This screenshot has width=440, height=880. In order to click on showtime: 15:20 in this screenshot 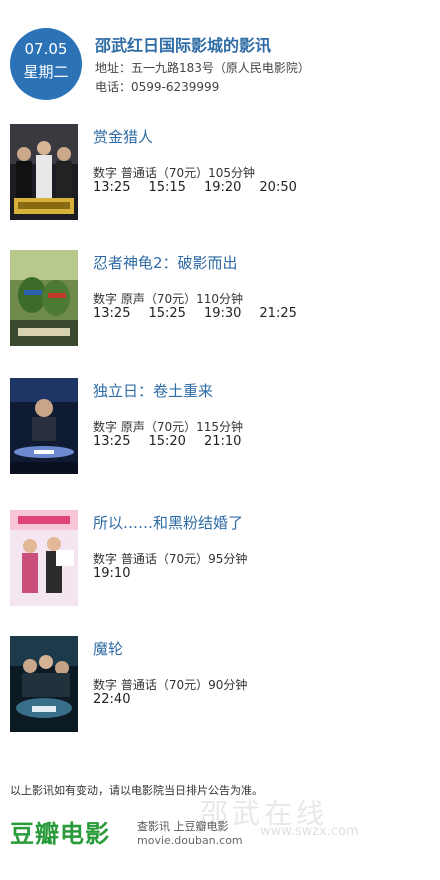, I will do `click(166, 441)`.